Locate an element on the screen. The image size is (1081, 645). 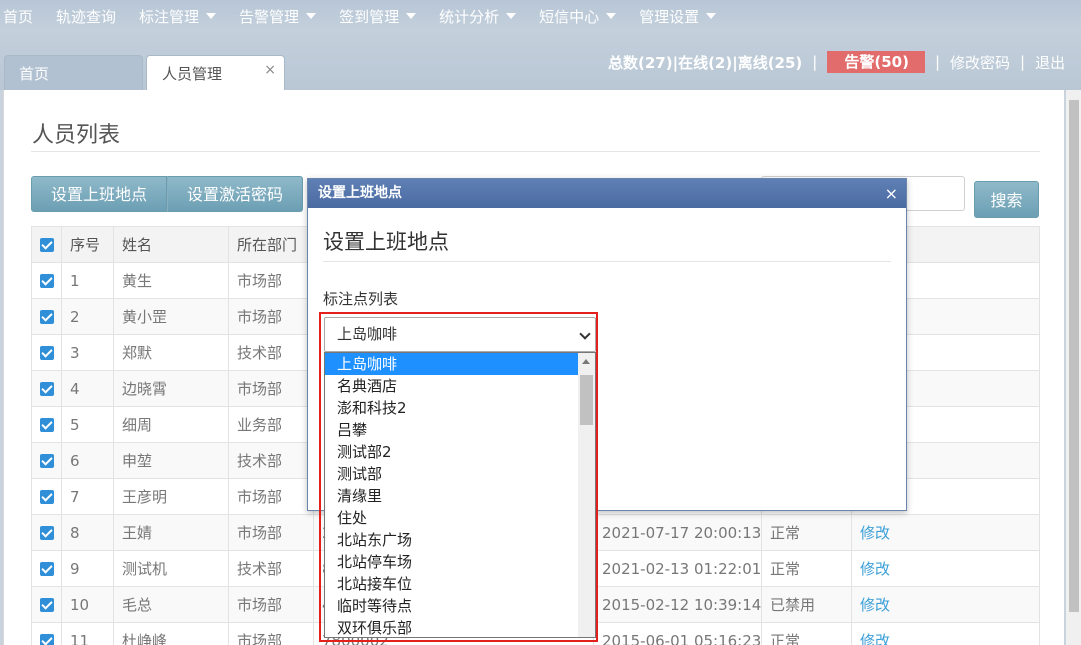
cell-no: 11 is located at coordinates (87, 633).